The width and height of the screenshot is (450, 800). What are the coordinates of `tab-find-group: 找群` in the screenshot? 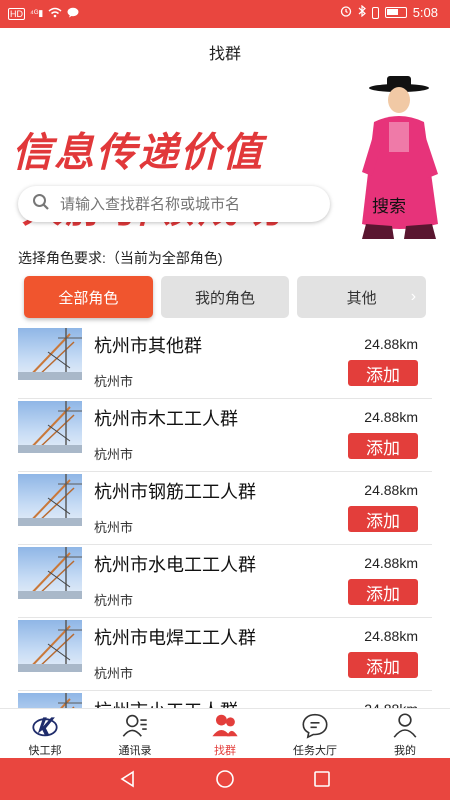 It's located at (225, 733).